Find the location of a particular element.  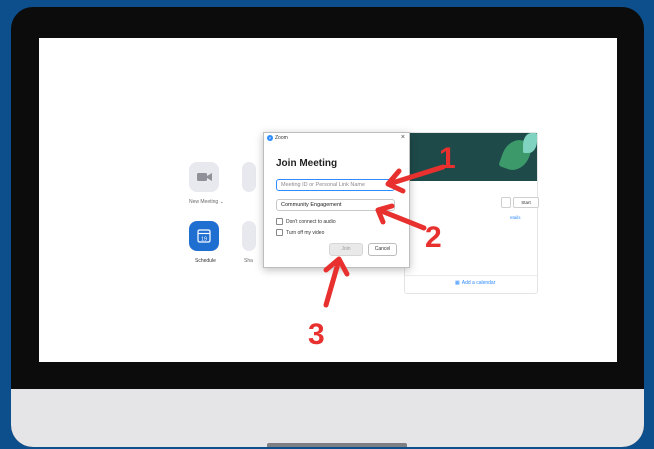

annotation-number-2: 2 is located at coordinates (433, 237).